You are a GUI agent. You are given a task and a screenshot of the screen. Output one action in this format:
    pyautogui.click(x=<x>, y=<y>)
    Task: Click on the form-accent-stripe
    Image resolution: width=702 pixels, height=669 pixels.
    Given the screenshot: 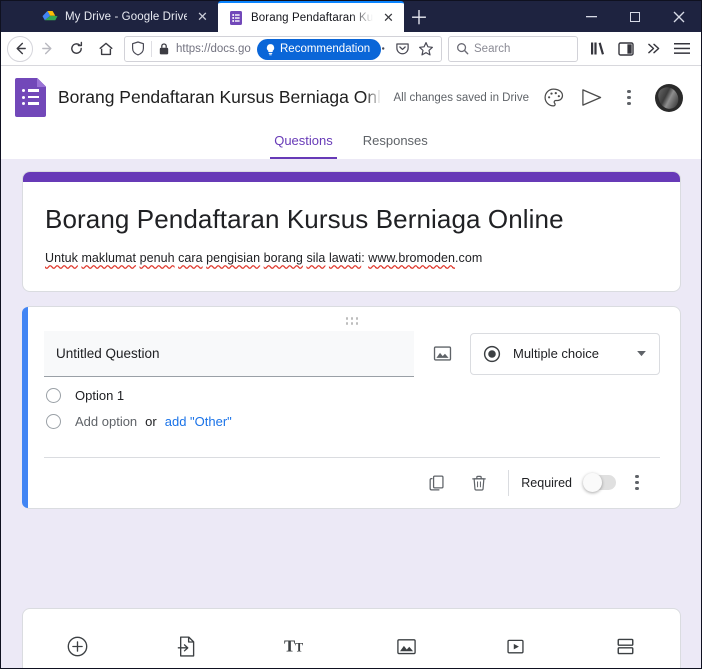 What is the action you would take?
    pyautogui.click(x=351, y=177)
    